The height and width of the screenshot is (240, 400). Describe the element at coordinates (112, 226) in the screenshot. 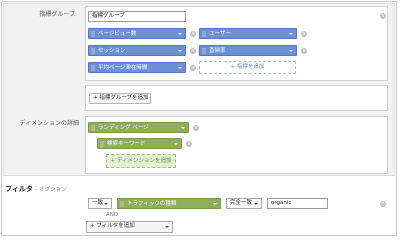

I see `add-filter-label: + フィルタを追加` at that location.